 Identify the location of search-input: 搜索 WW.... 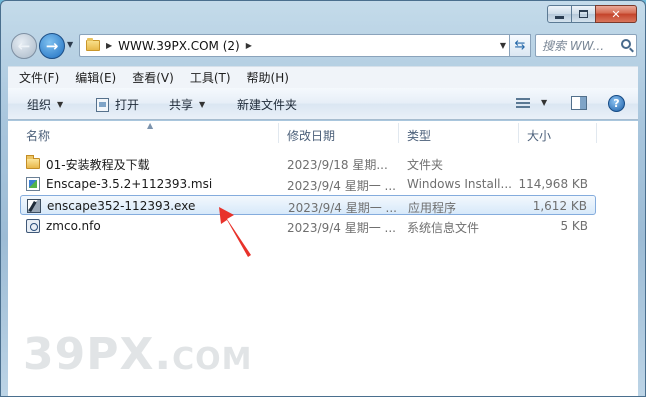
(586, 45).